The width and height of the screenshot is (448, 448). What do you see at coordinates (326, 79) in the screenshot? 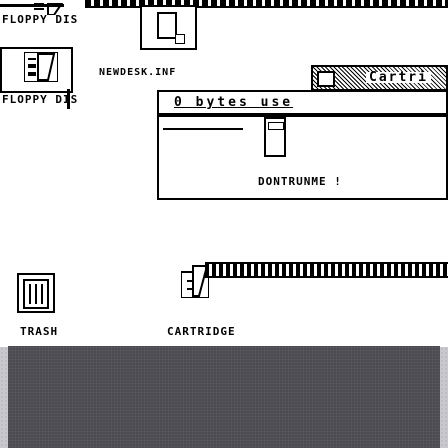
I see `close-box-icon` at bounding box center [326, 79].